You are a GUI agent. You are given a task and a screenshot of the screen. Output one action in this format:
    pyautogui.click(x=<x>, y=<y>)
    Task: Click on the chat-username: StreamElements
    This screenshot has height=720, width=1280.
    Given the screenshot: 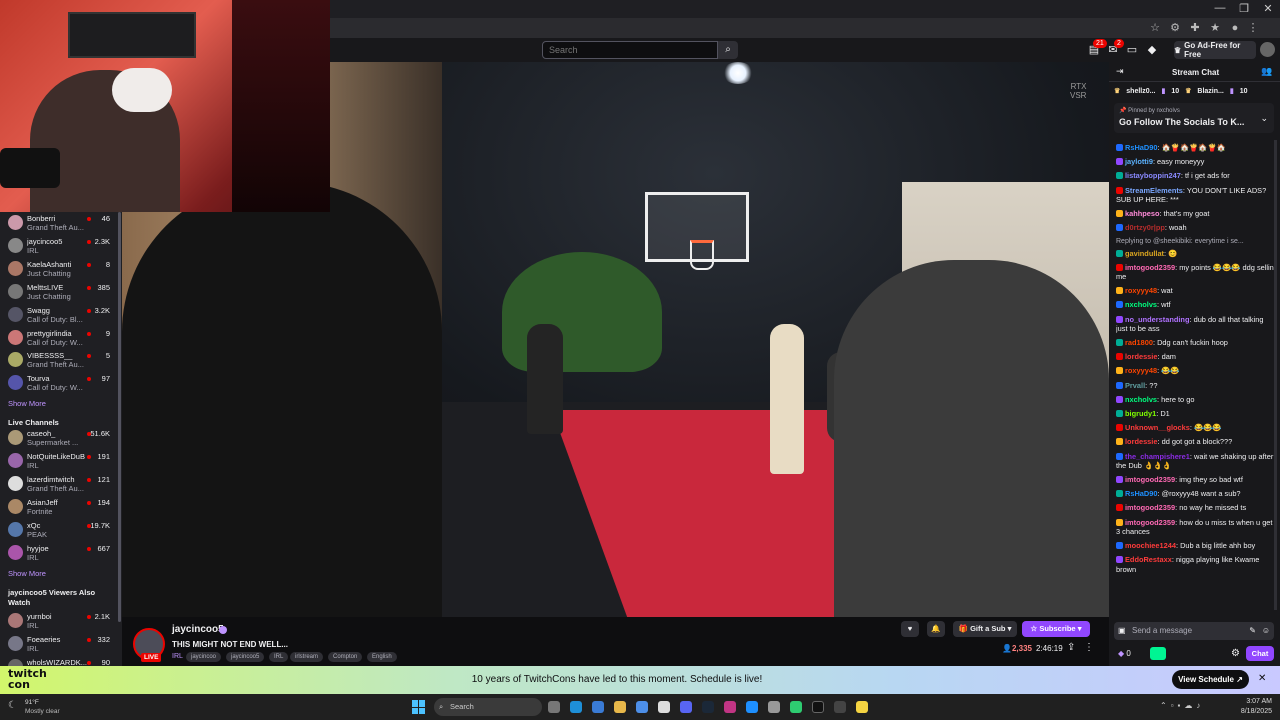 What is the action you would take?
    pyautogui.click(x=1154, y=190)
    